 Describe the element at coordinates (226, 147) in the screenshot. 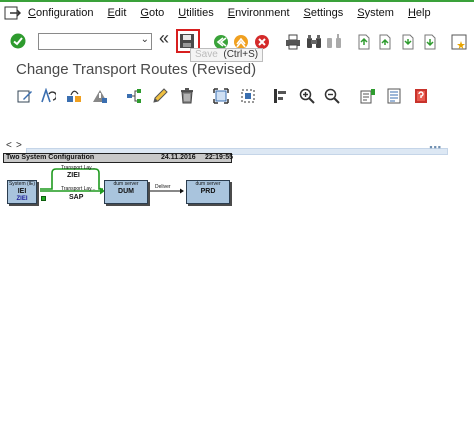

I see `horizontal-scrollbar: < > ▪▪▪` at that location.